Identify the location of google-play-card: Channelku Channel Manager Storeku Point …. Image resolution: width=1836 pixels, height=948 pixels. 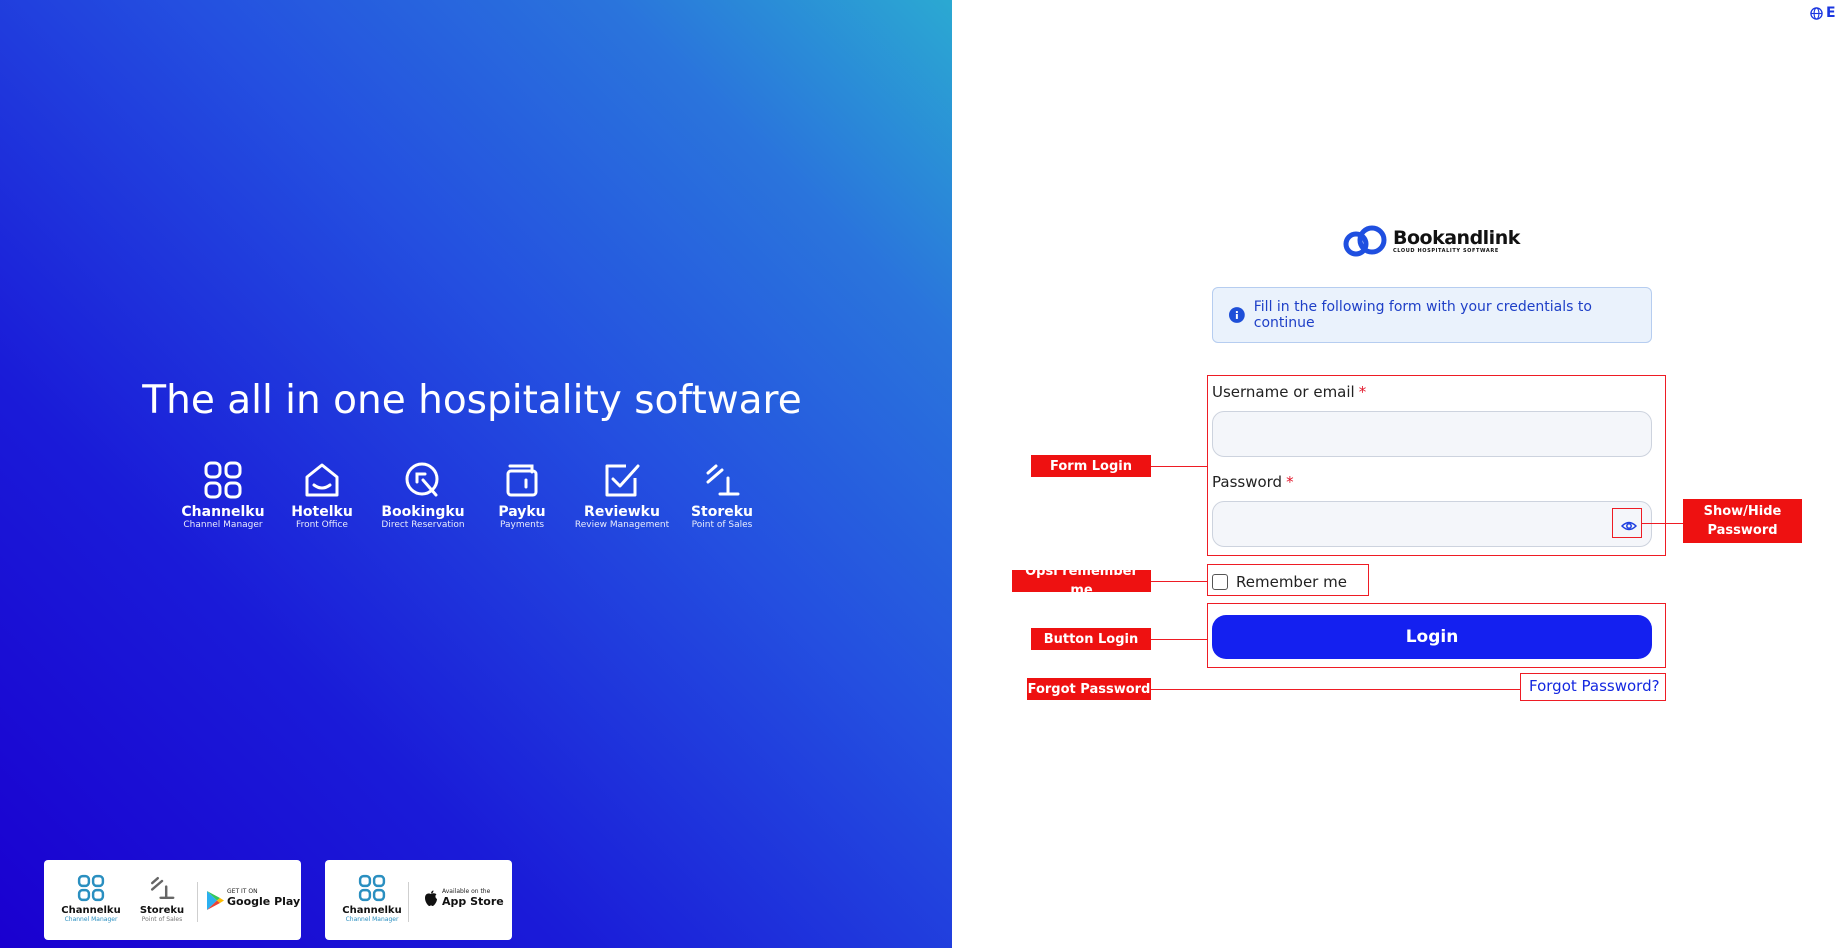
(172, 900).